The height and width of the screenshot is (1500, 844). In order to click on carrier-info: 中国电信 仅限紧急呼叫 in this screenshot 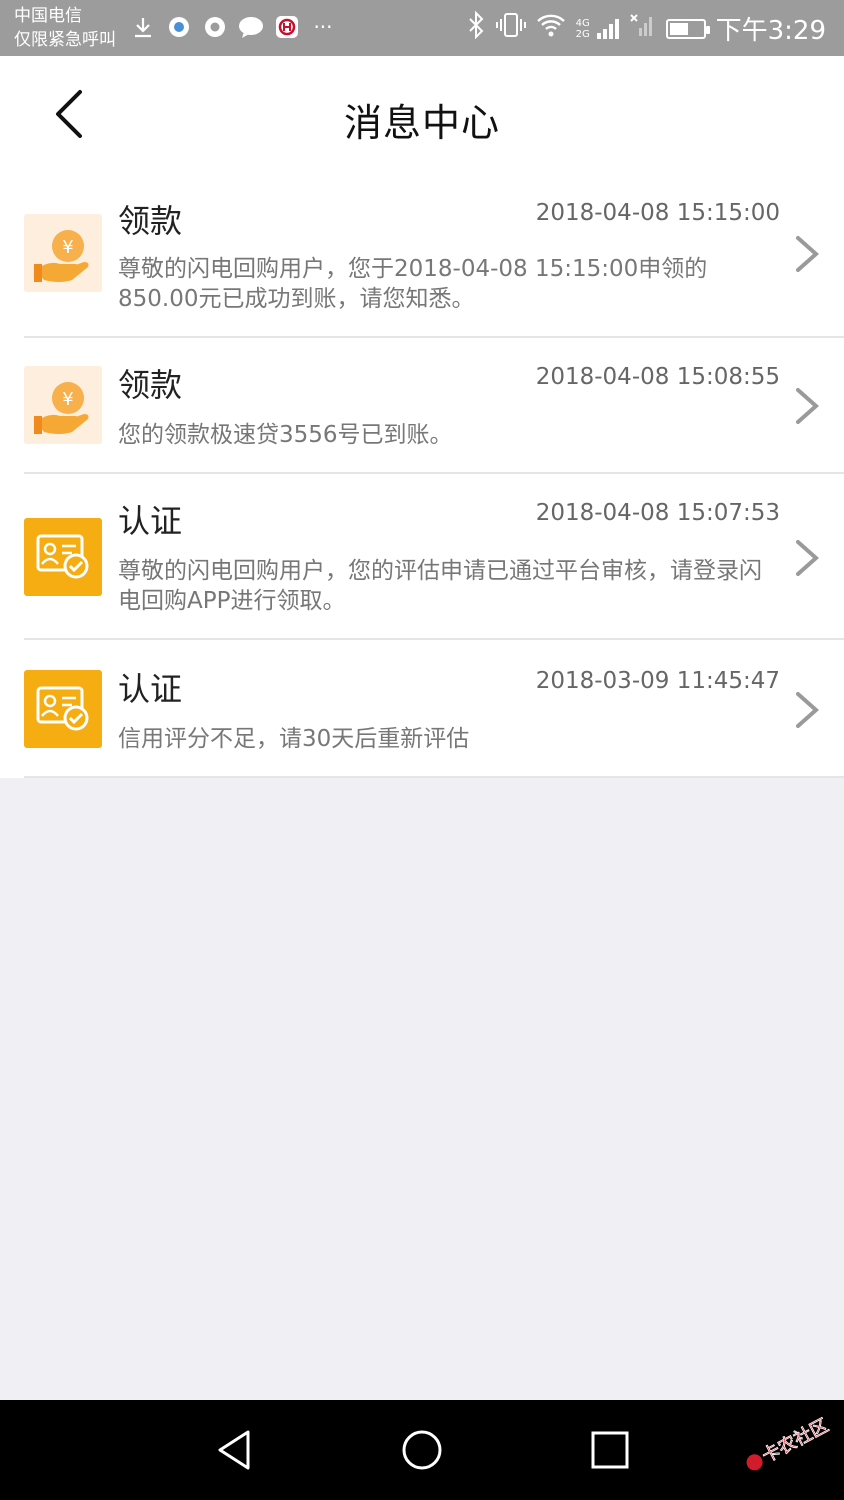, I will do `click(65, 28)`.